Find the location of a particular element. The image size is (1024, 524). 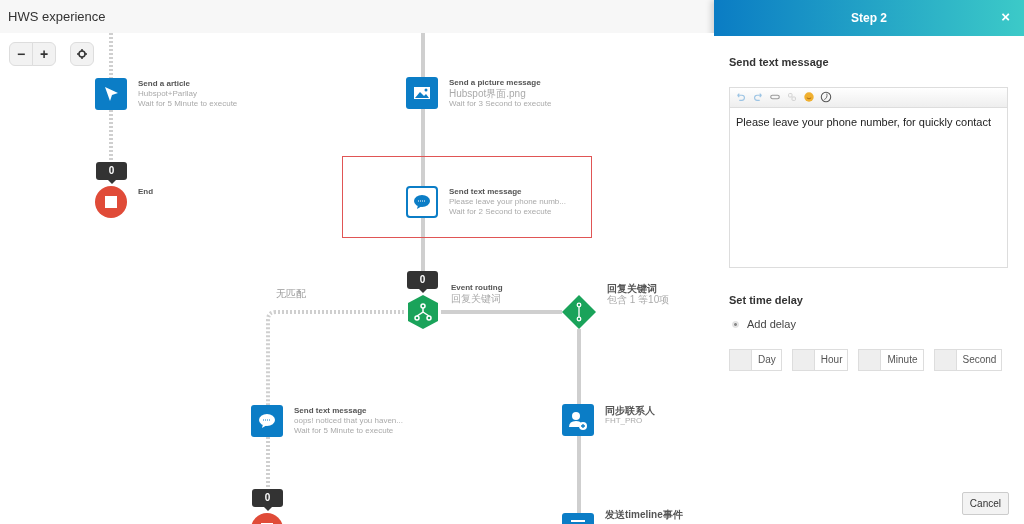

node-title: Send a picture message is located at coordinates (495, 83).